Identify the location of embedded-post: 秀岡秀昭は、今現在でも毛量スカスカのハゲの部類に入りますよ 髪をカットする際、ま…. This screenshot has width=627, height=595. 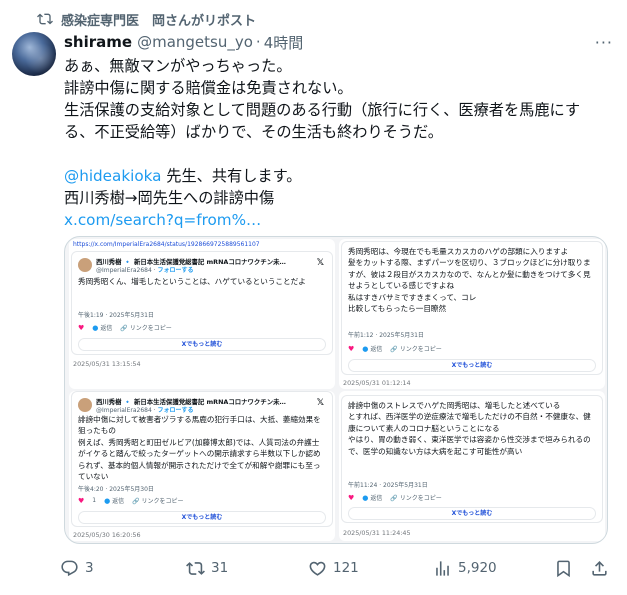
(472, 308).